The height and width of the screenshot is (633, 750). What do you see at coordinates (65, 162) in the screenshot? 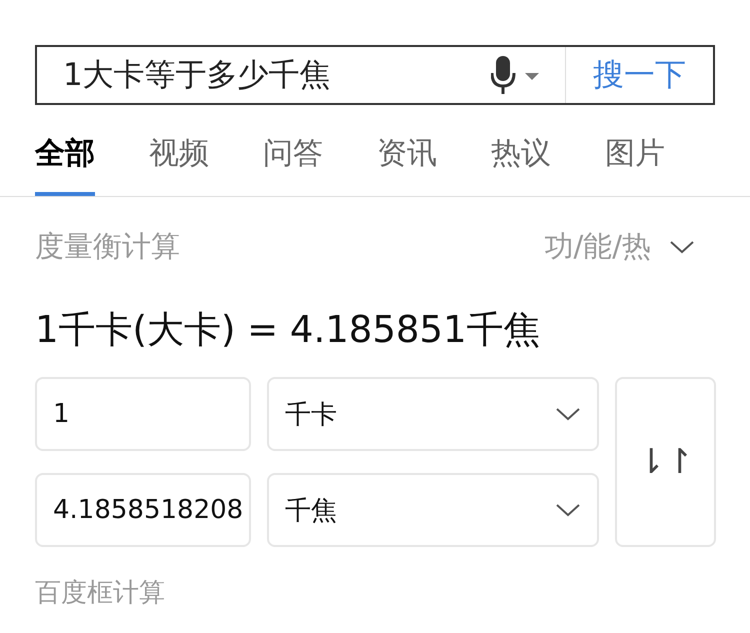
I see `tab: 全部` at bounding box center [65, 162].